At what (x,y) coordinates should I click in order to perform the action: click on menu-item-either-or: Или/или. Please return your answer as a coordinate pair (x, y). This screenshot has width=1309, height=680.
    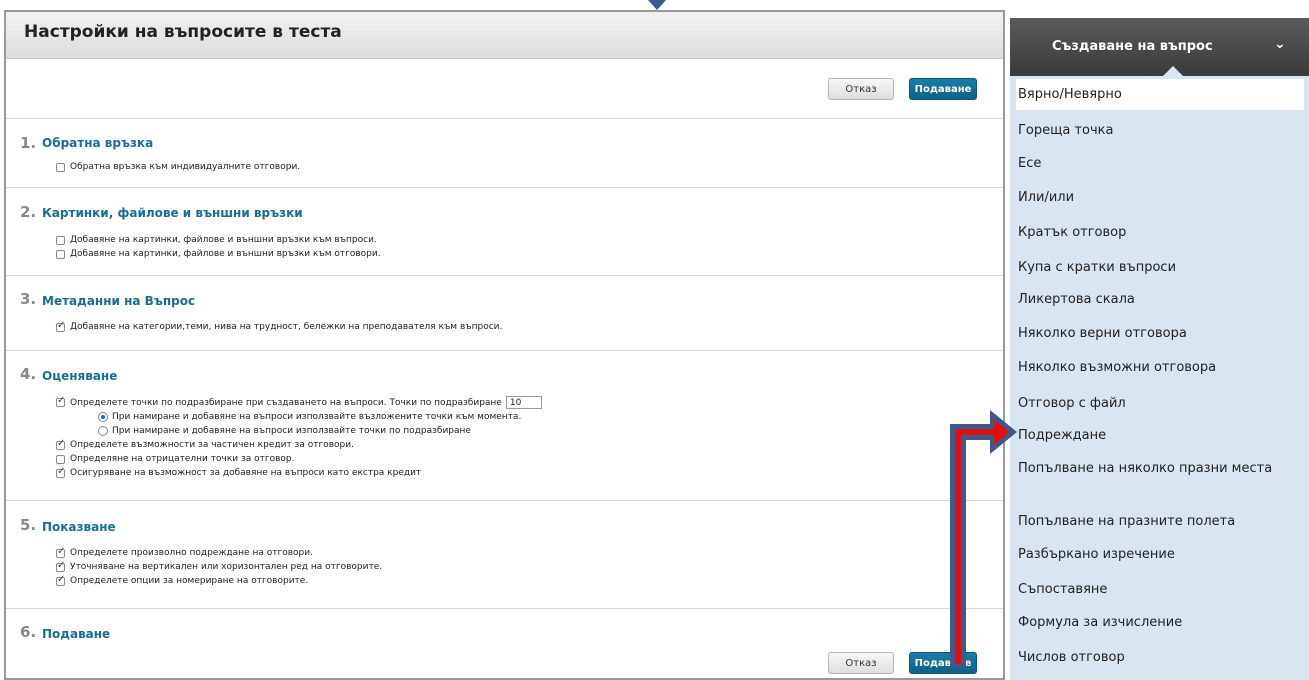
    Looking at the image, I should click on (1046, 198).